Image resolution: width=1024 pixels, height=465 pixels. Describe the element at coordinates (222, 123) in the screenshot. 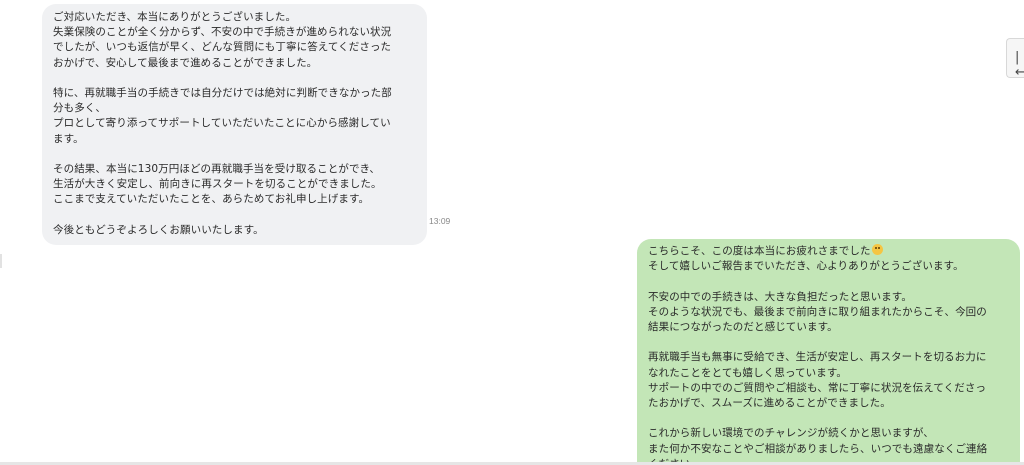

I see `message-line: プロとして寄り添ってサポートしていただいたことに心から感謝してい` at that location.